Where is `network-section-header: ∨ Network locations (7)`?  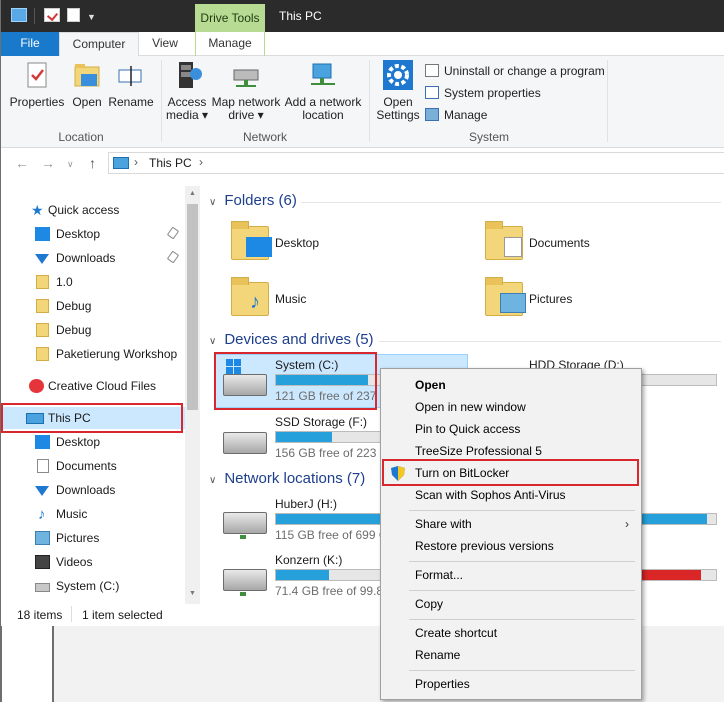 network-section-header: ∨ Network locations (7) is located at coordinates (287, 478).